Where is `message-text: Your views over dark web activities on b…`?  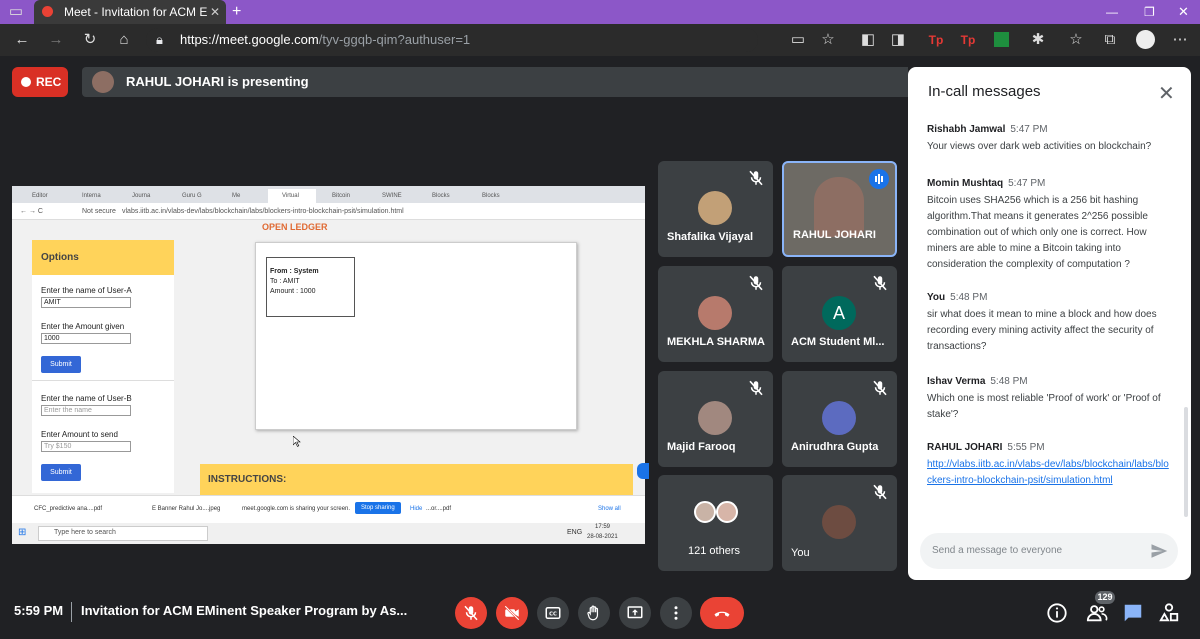 message-text: Your views over dark web activities on b… is located at coordinates (1039, 146).